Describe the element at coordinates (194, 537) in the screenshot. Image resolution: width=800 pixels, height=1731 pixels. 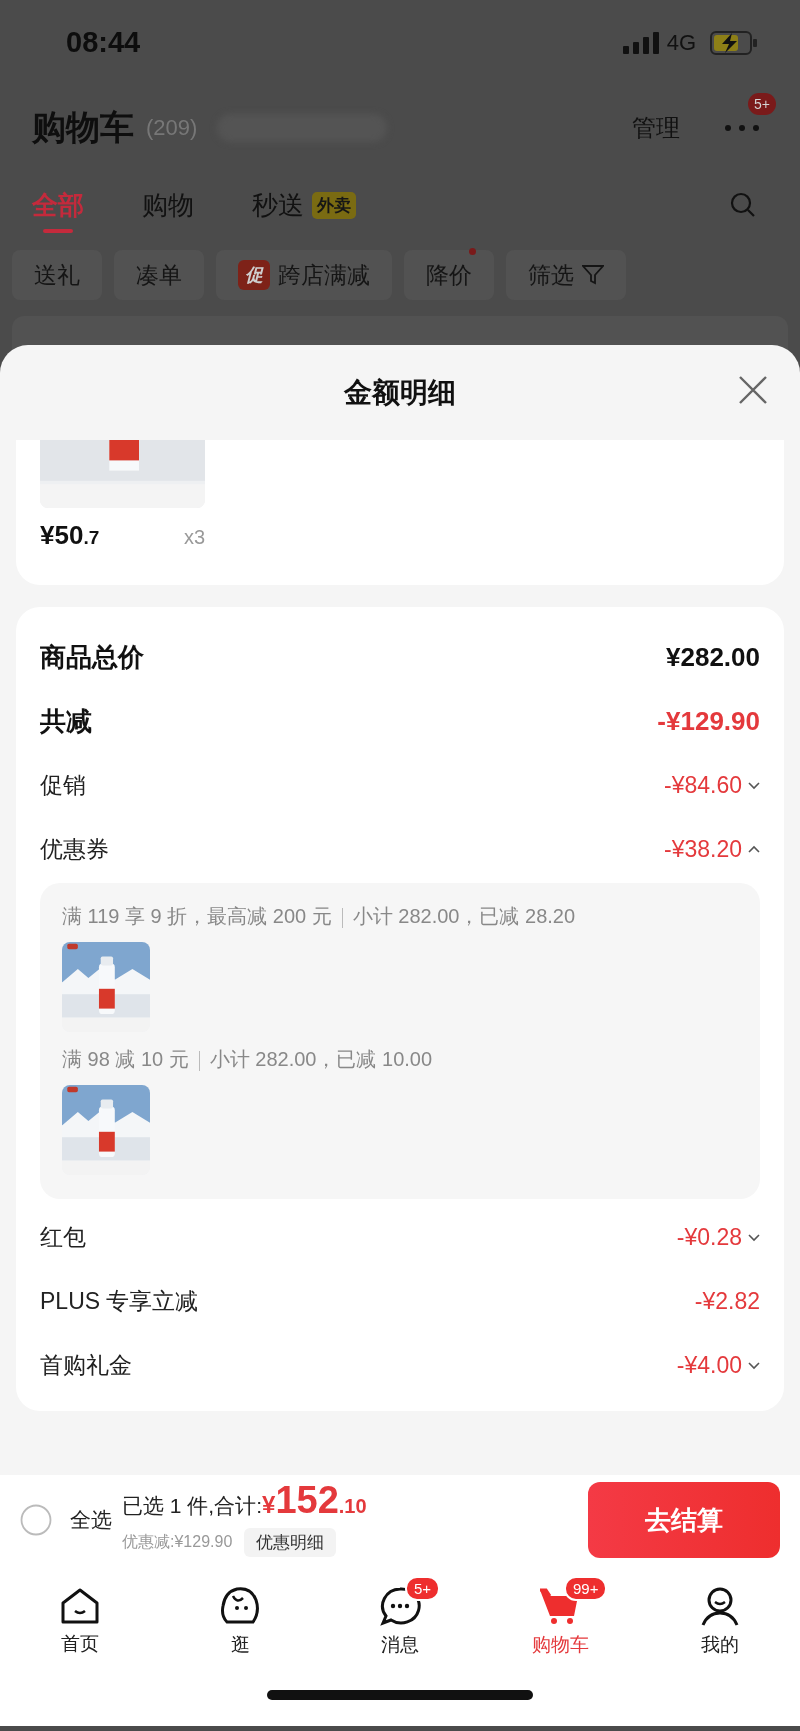
I see `quantity-label: x3` at that location.